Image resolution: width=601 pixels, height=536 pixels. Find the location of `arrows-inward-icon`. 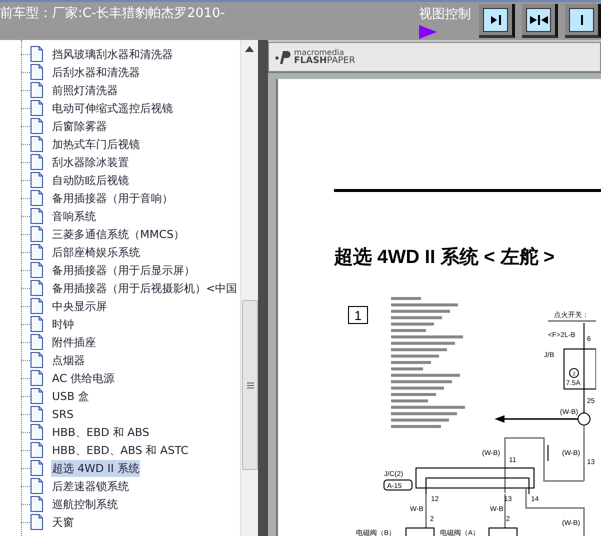

arrows-inward-icon is located at coordinates (539, 20).